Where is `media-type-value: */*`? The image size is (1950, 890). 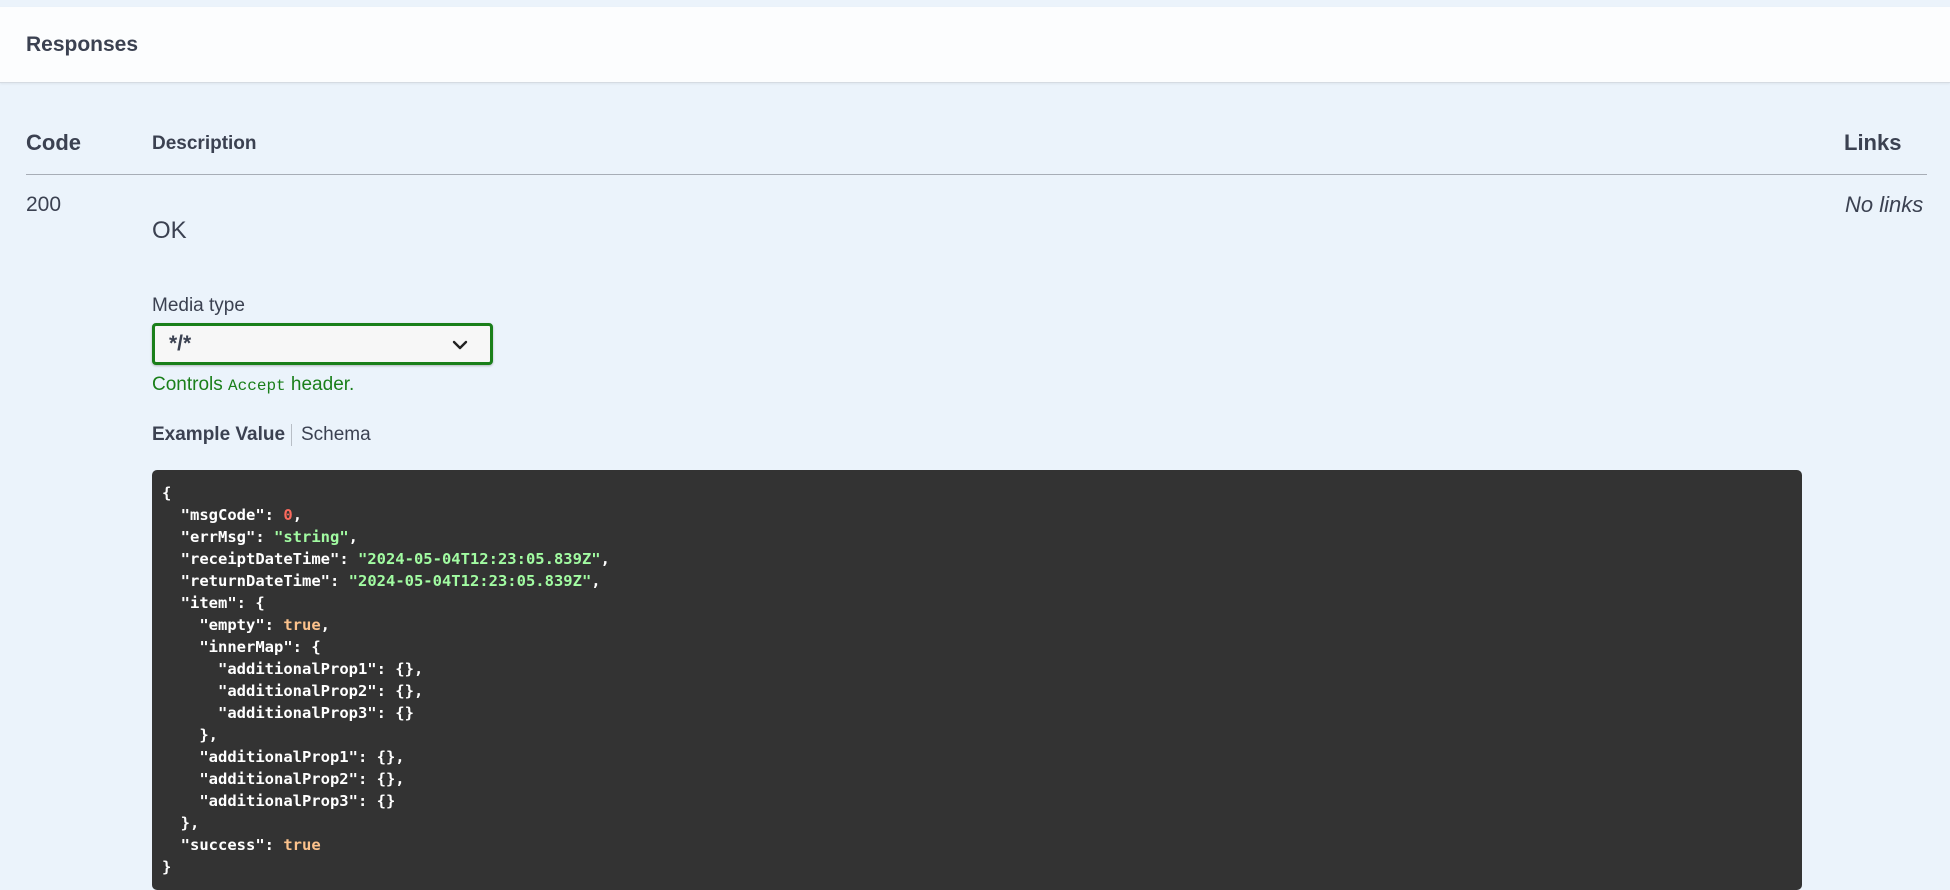 media-type-value: */* is located at coordinates (180, 343).